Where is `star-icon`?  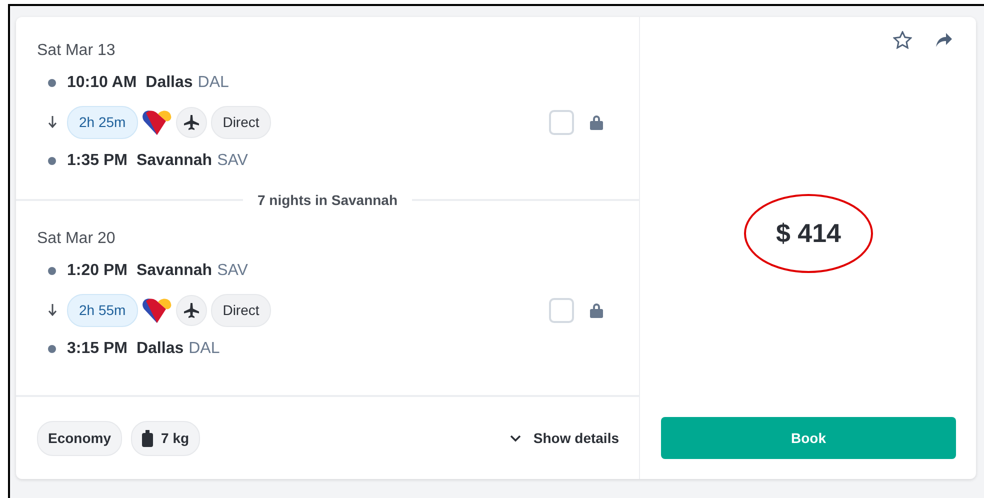
star-icon is located at coordinates (902, 40).